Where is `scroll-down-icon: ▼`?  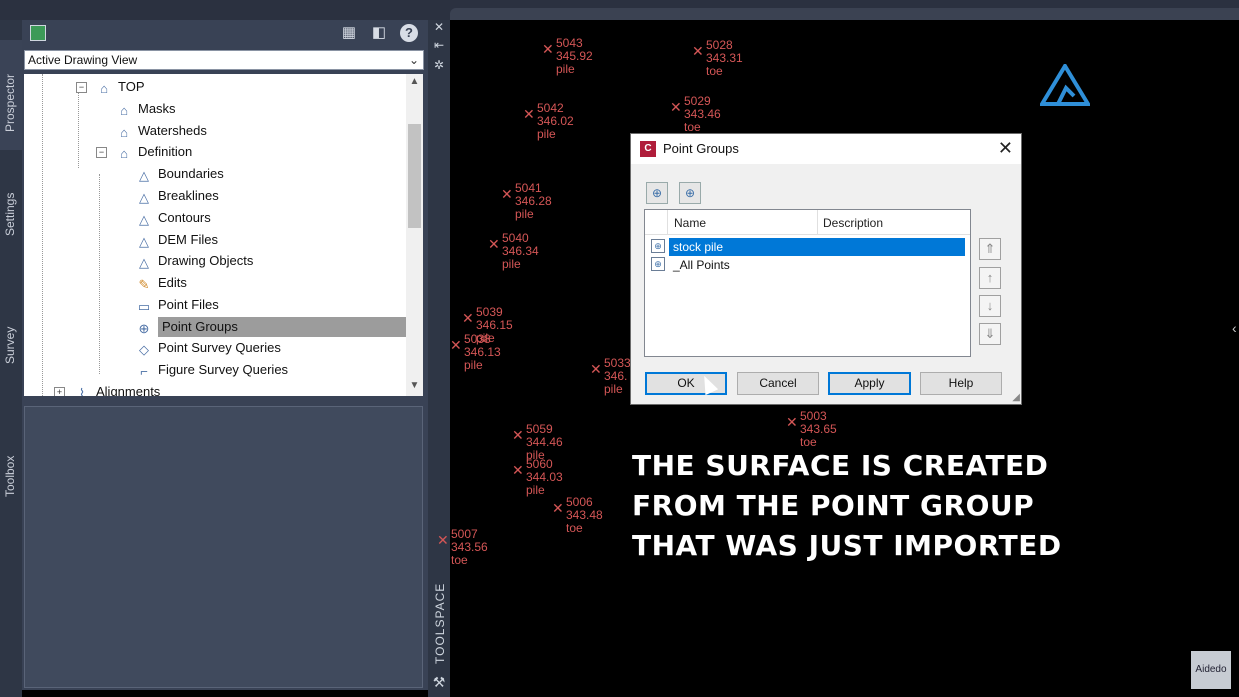 scroll-down-icon: ▼ is located at coordinates (414, 385).